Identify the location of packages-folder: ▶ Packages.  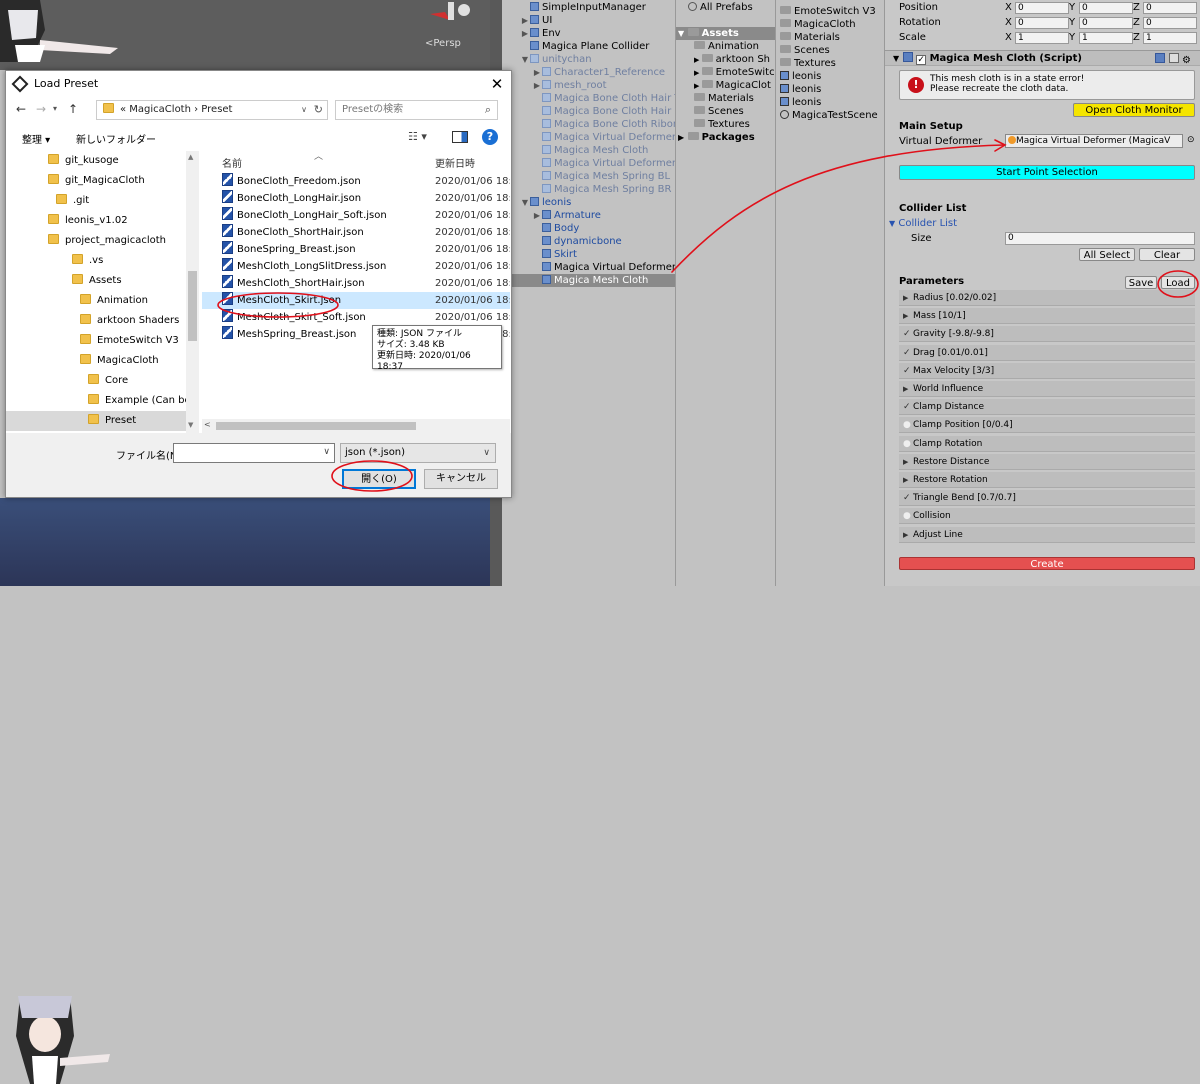
(725, 137).